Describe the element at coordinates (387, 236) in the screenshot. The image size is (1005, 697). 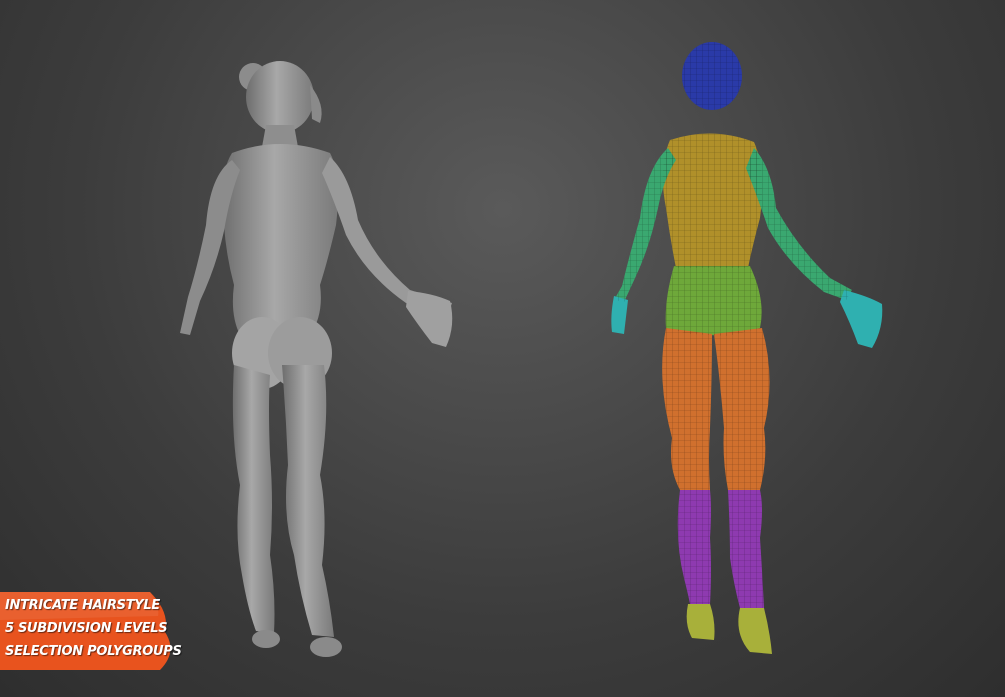
I see `right-arm` at that location.